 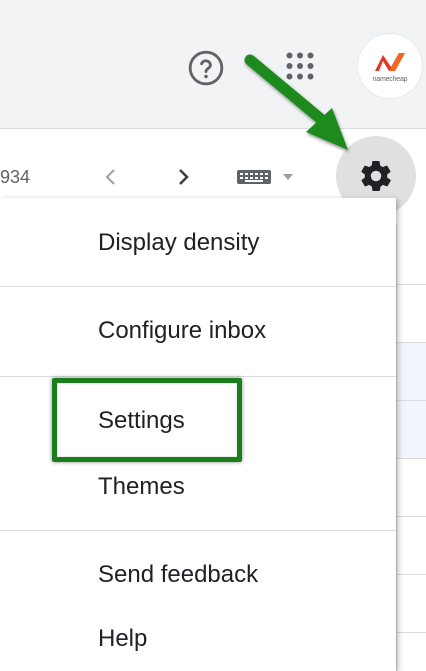 I want to click on next-page-button, so click(x=183, y=177).